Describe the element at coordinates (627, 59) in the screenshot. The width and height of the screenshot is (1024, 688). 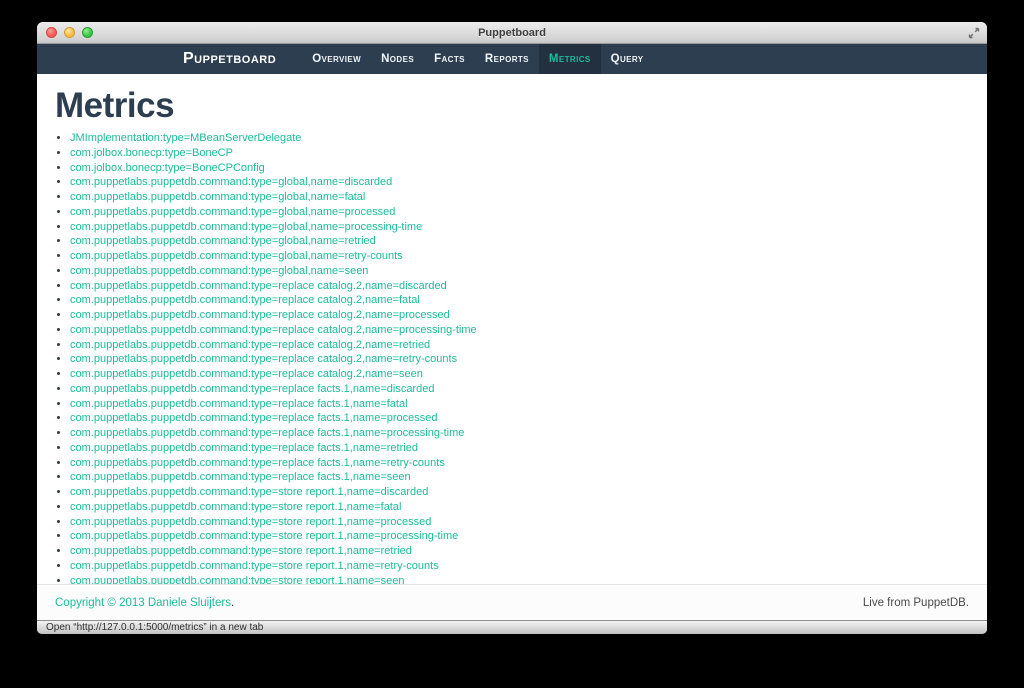
I see `nav-item-query: Query` at that location.